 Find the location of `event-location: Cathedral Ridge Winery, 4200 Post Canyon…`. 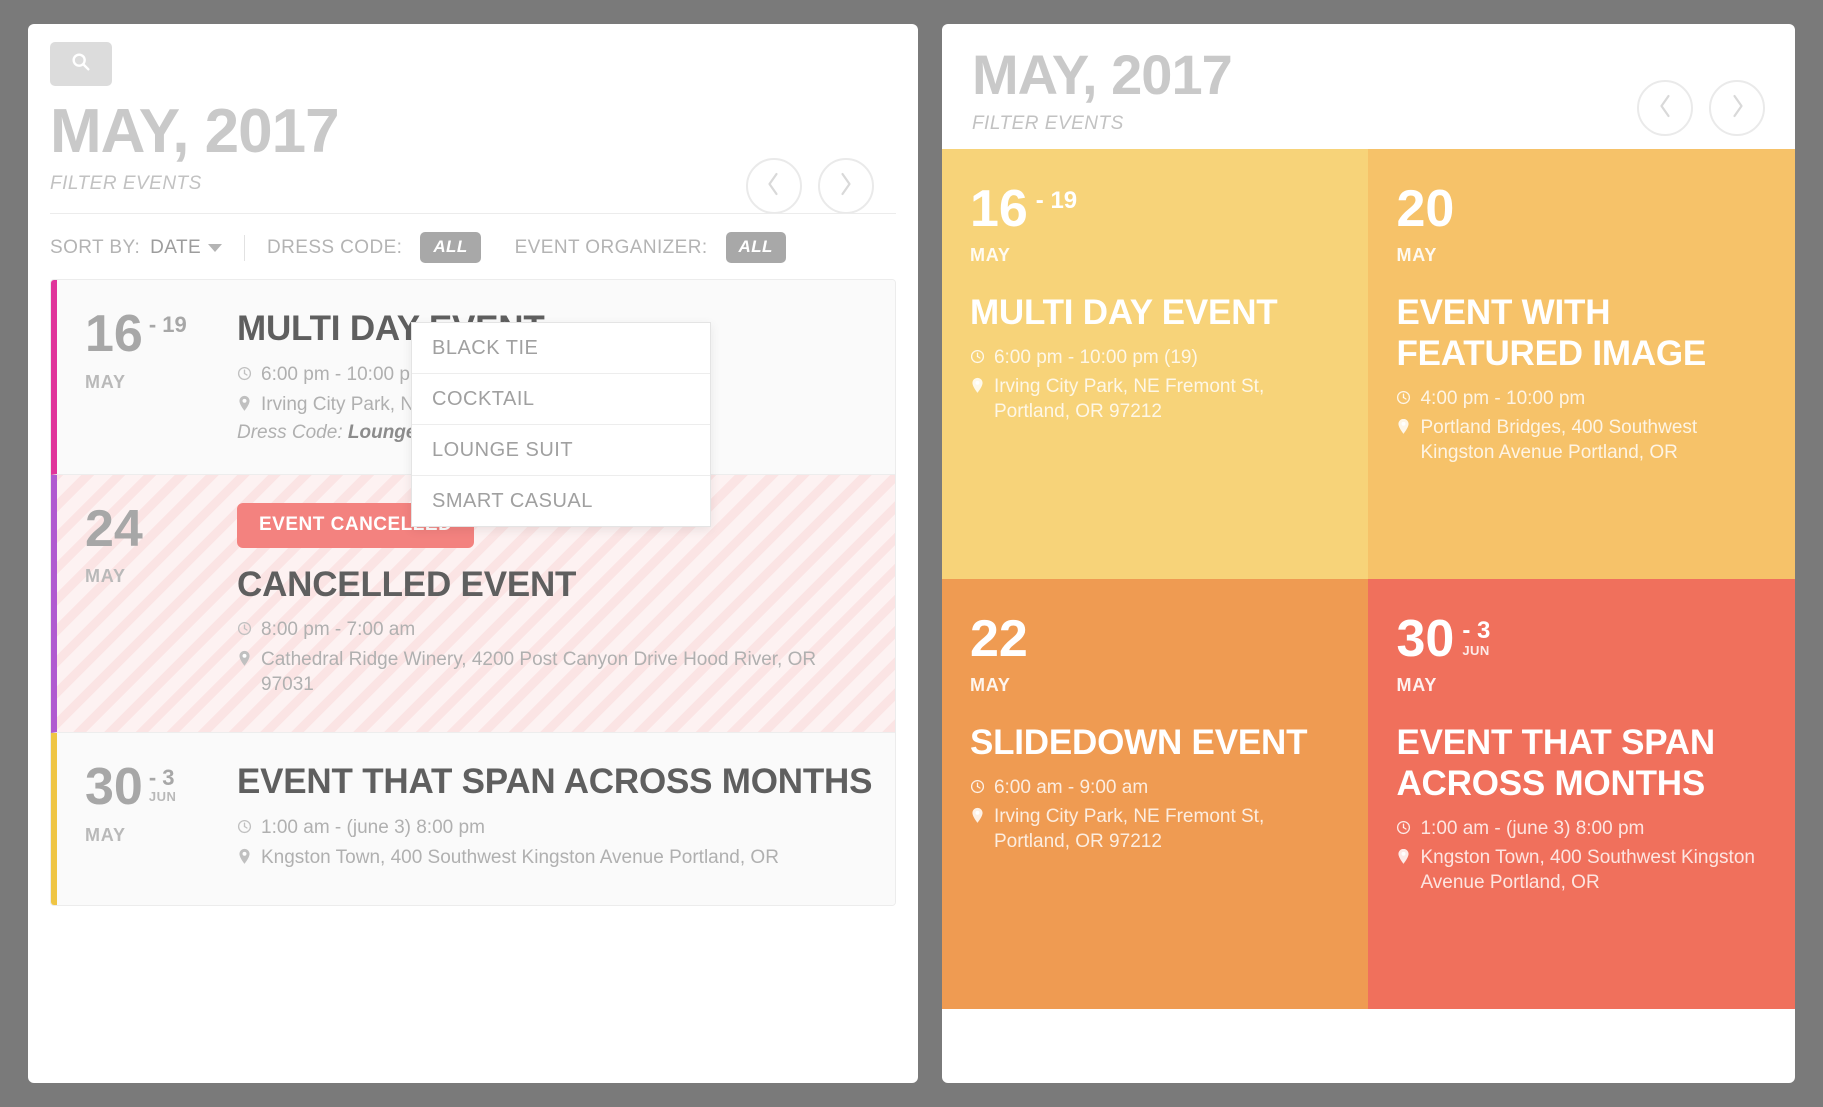

event-location: Cathedral Ridge Winery, 4200 Post Canyon… is located at coordinates (539, 672).